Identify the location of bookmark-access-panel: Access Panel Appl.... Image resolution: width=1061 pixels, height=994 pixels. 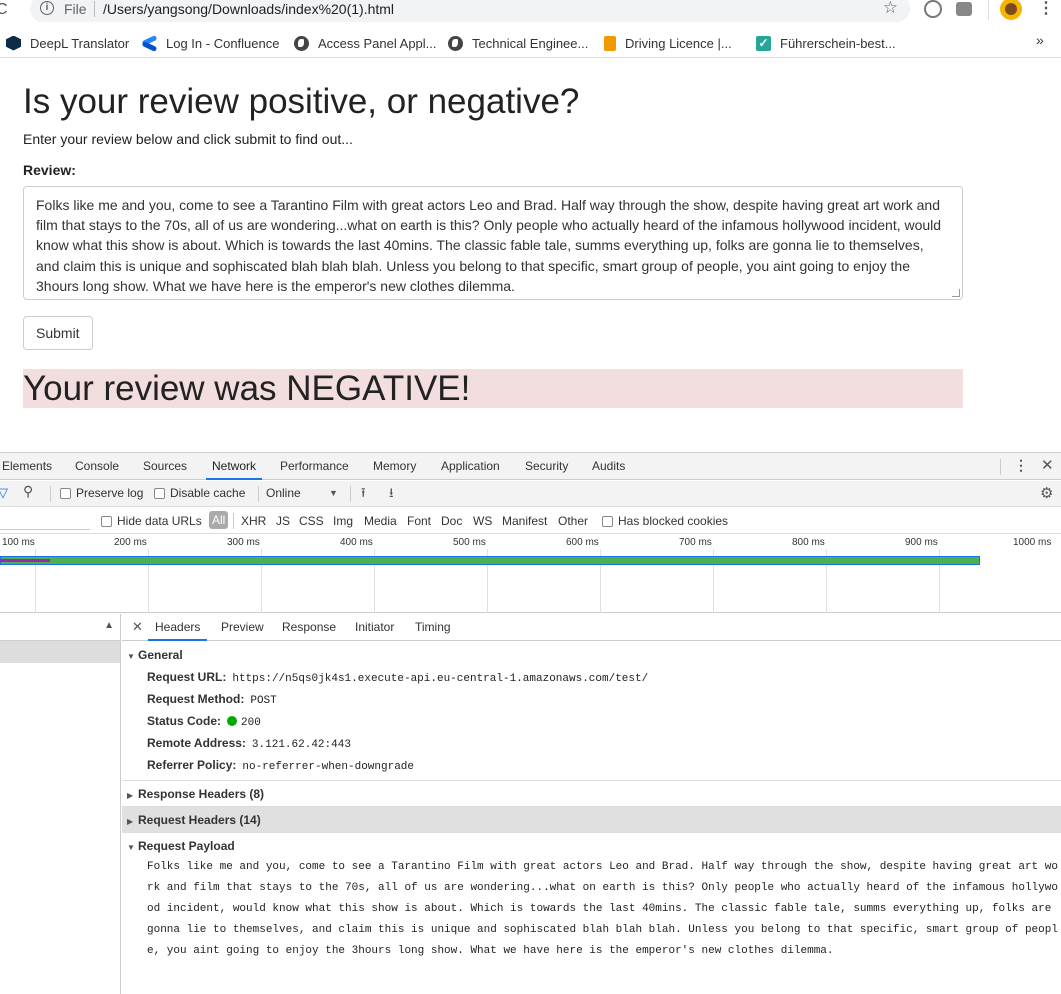
(365, 43).